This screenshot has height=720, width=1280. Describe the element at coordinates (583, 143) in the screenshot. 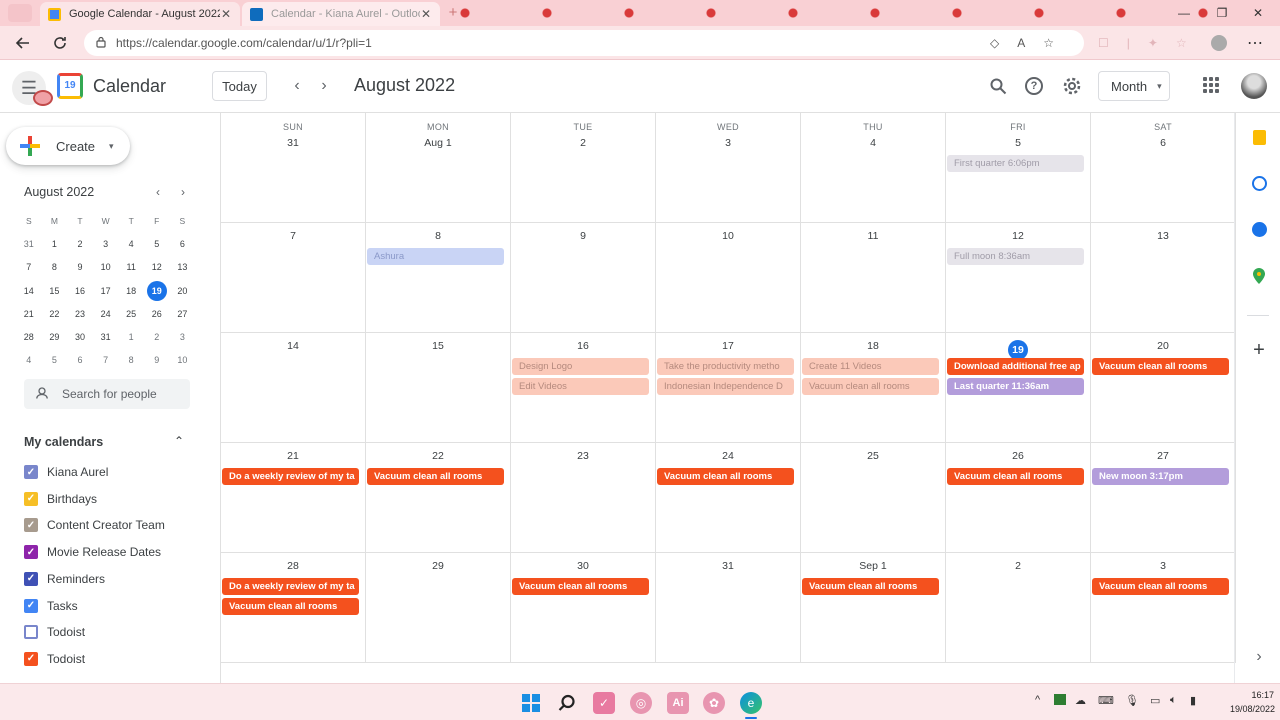

I see `day-number: 2` at that location.